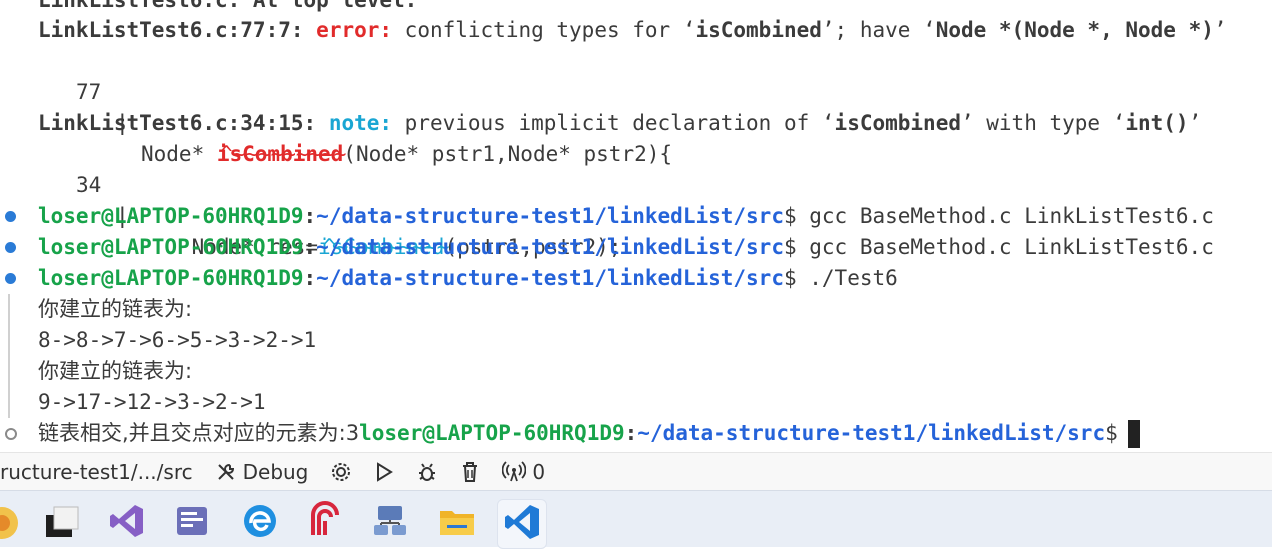 This screenshot has width=1272, height=549. I want to click on output-text: 链表相交,并且交点对应的元素为:3, so click(199, 433).